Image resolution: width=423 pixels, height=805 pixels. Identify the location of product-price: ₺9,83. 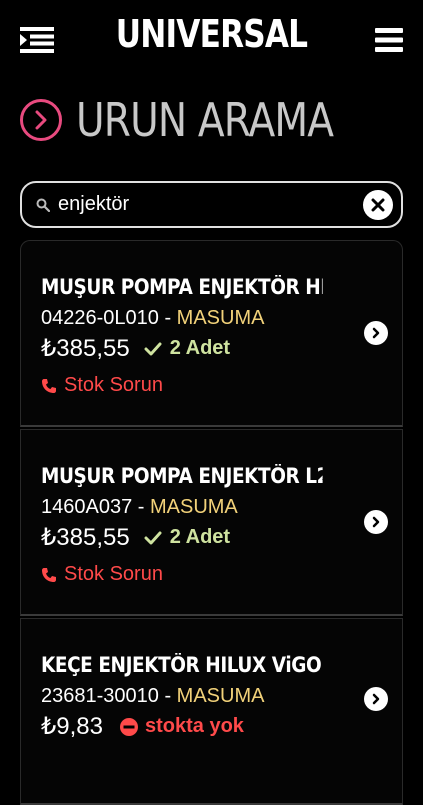
(72, 726).